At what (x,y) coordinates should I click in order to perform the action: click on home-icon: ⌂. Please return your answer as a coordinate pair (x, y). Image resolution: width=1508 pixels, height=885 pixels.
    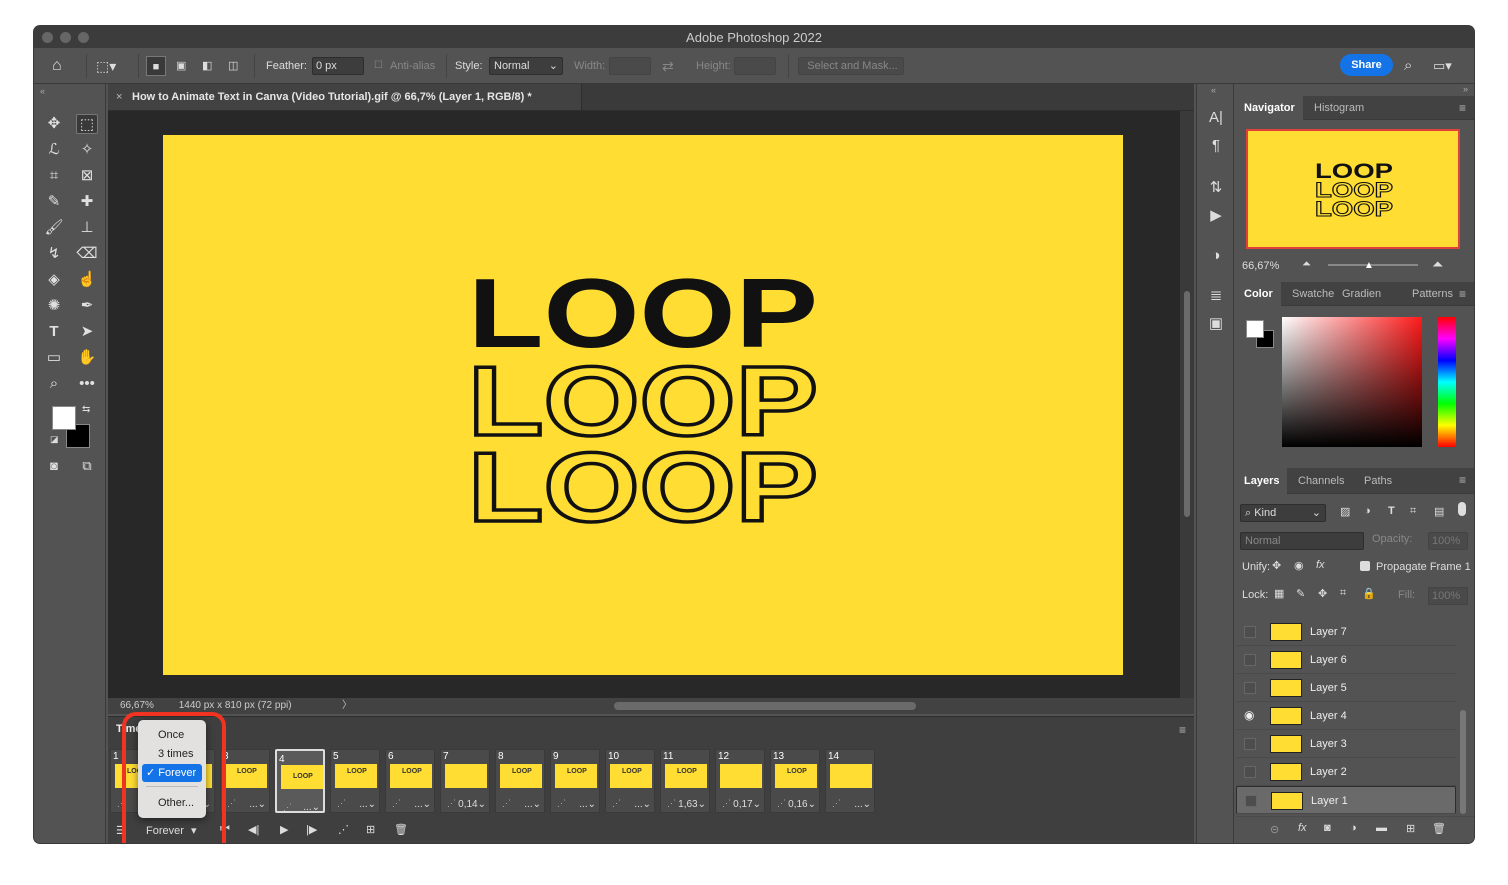
    Looking at the image, I should click on (57, 66).